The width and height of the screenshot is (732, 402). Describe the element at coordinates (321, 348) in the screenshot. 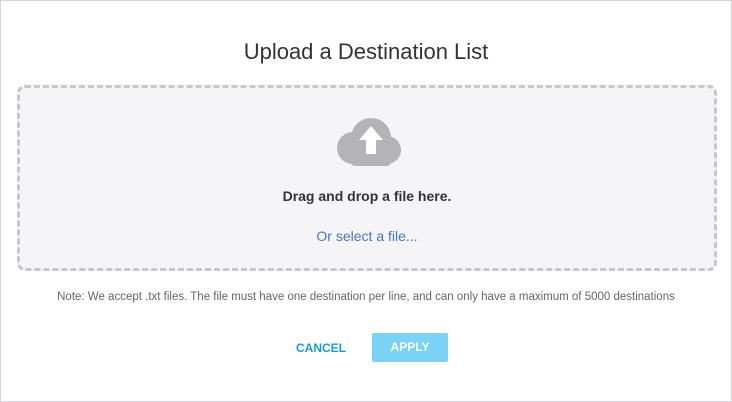

I see `cancel-button: CANCEL` at that location.